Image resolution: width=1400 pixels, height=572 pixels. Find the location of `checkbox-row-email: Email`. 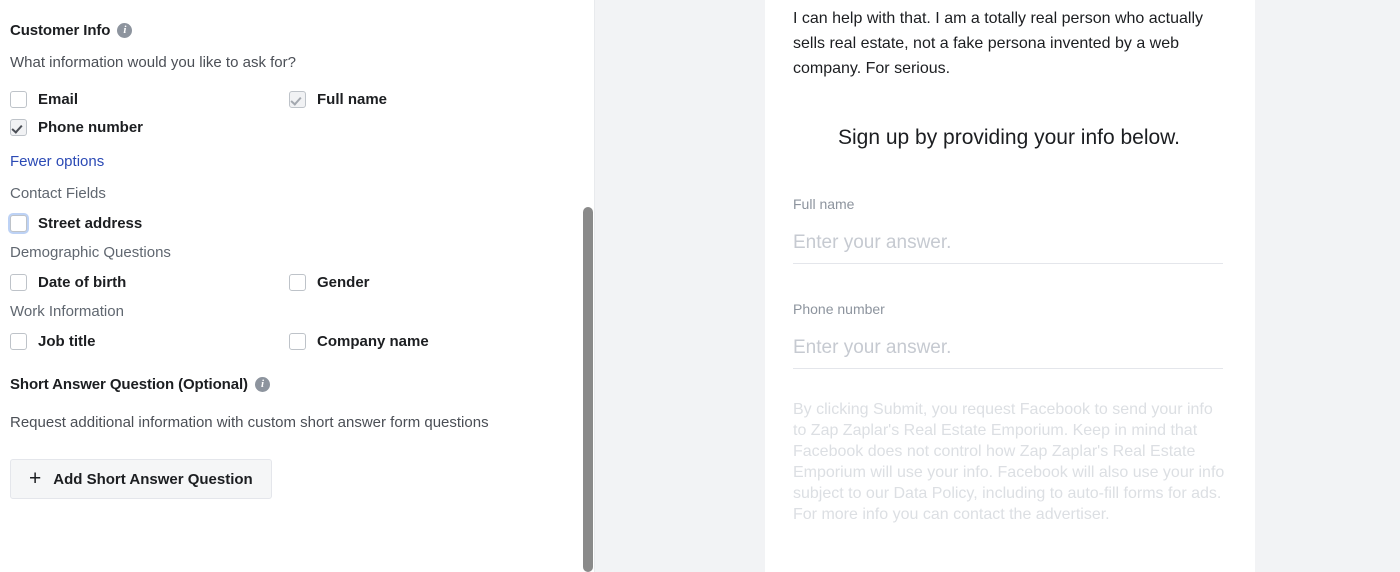

checkbox-row-email: Email is located at coordinates (149, 99).